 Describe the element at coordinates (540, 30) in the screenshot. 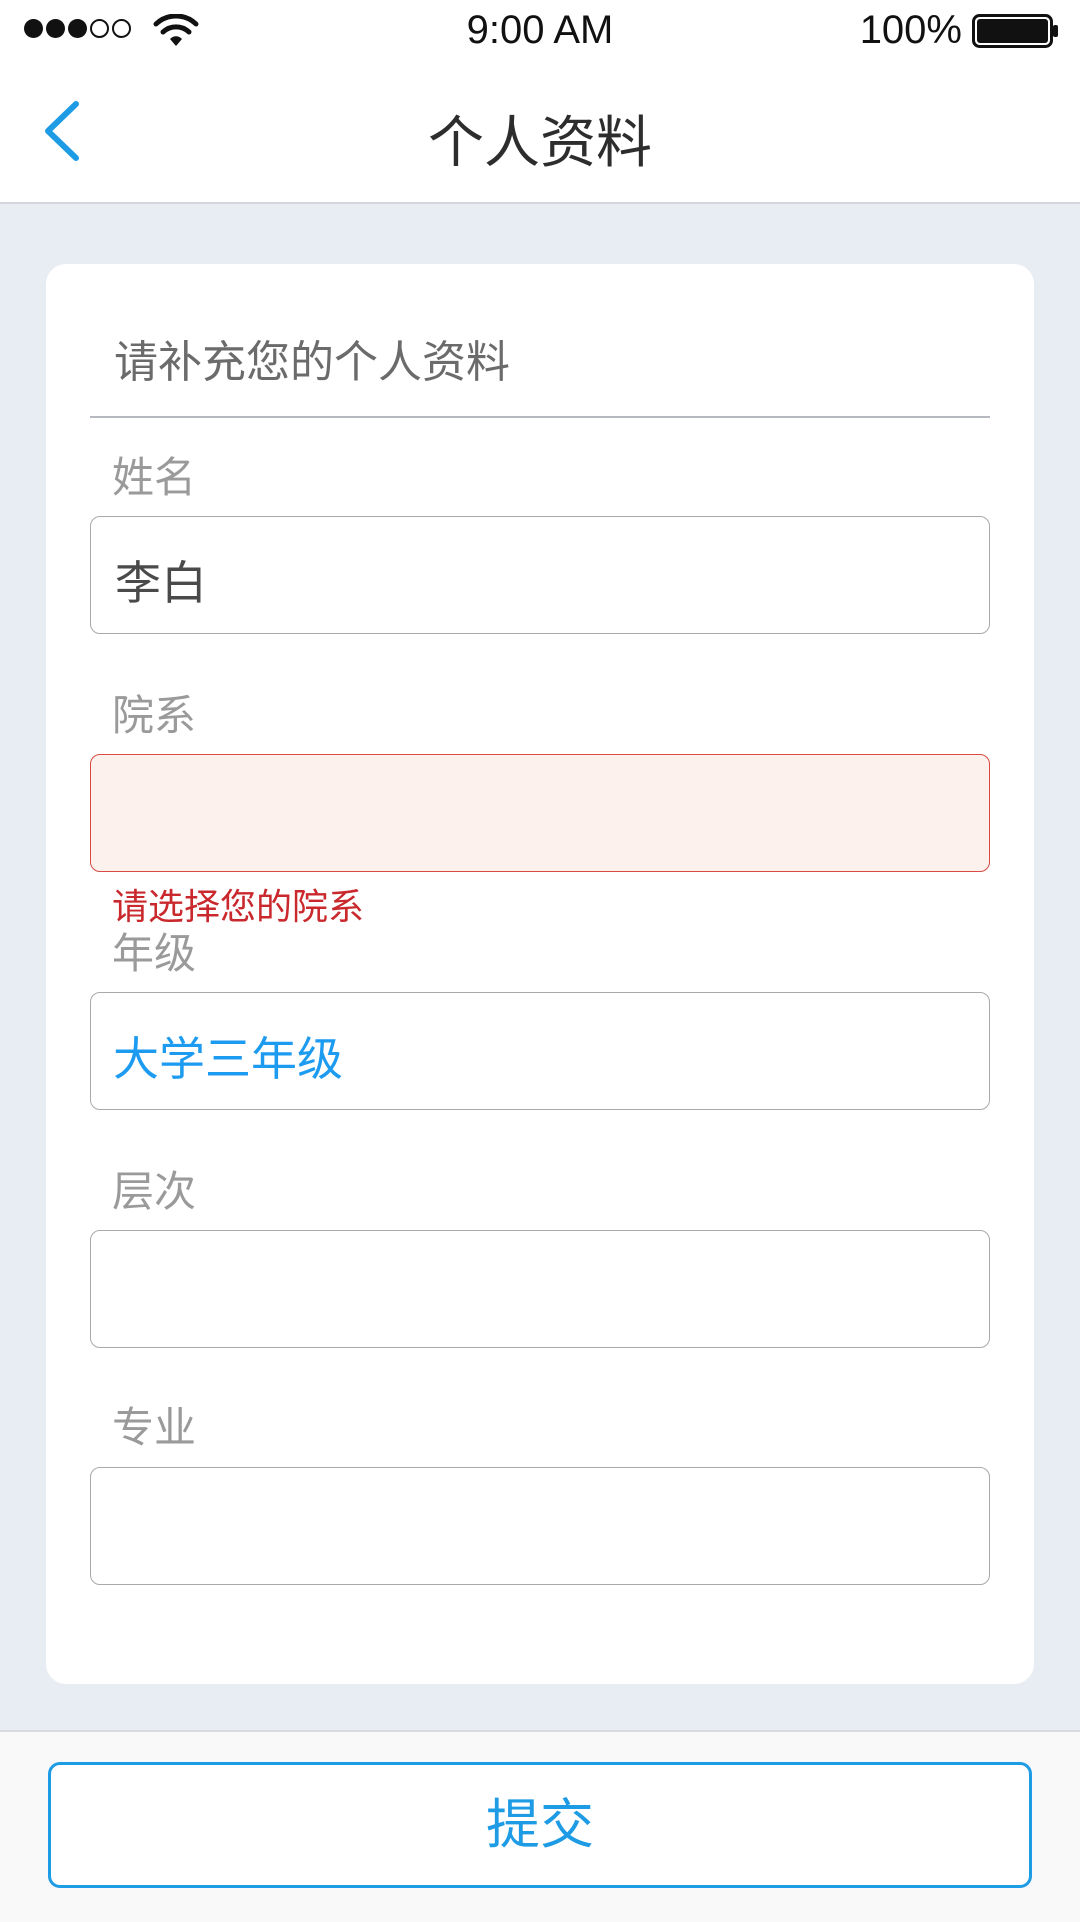

I see `status-bar: 9:00 AM 100%` at that location.